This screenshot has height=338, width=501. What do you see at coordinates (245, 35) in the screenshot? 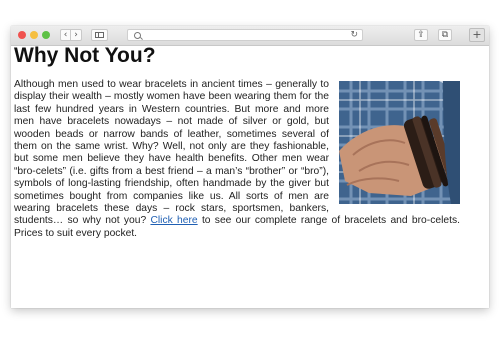
I see `address-bar: ↻` at bounding box center [245, 35].